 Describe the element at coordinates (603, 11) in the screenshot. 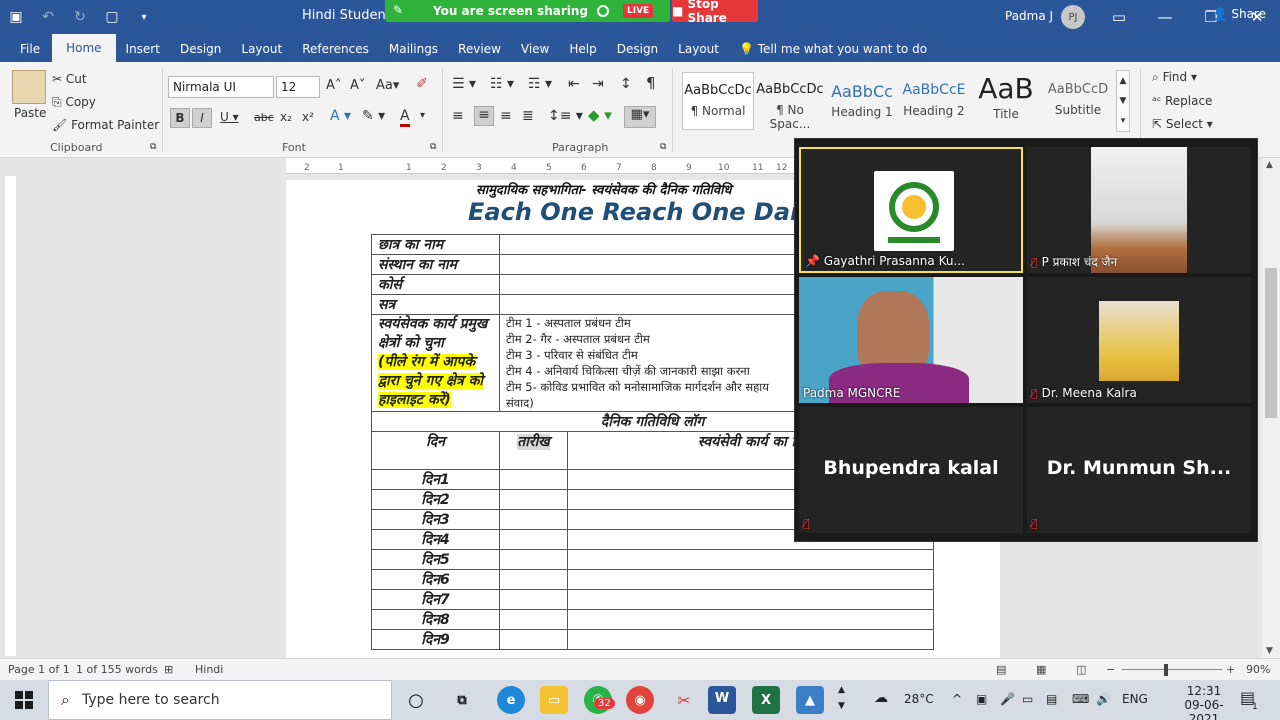

I see `pause-share-icon` at that location.